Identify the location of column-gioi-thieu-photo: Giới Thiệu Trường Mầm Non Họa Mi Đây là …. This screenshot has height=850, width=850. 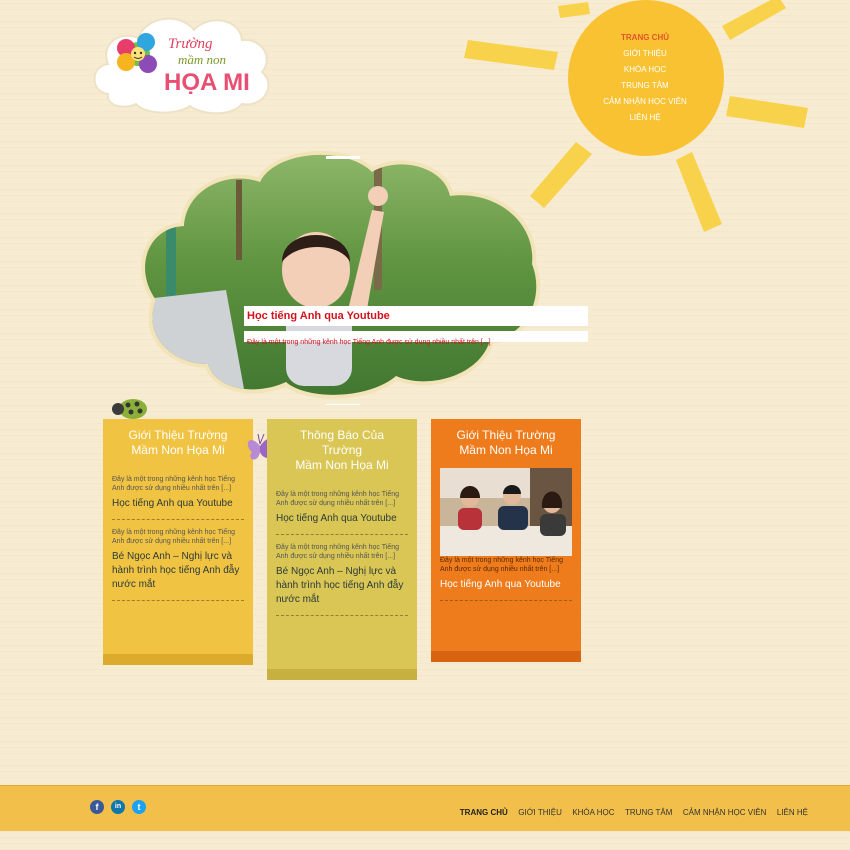
(506, 540).